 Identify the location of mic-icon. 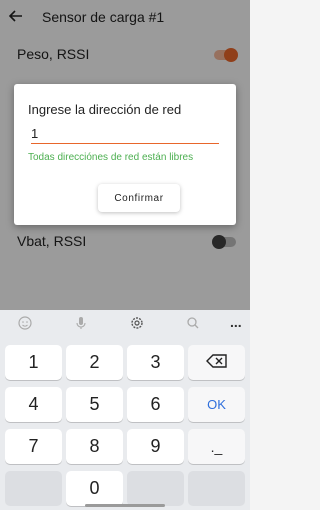
(81, 323).